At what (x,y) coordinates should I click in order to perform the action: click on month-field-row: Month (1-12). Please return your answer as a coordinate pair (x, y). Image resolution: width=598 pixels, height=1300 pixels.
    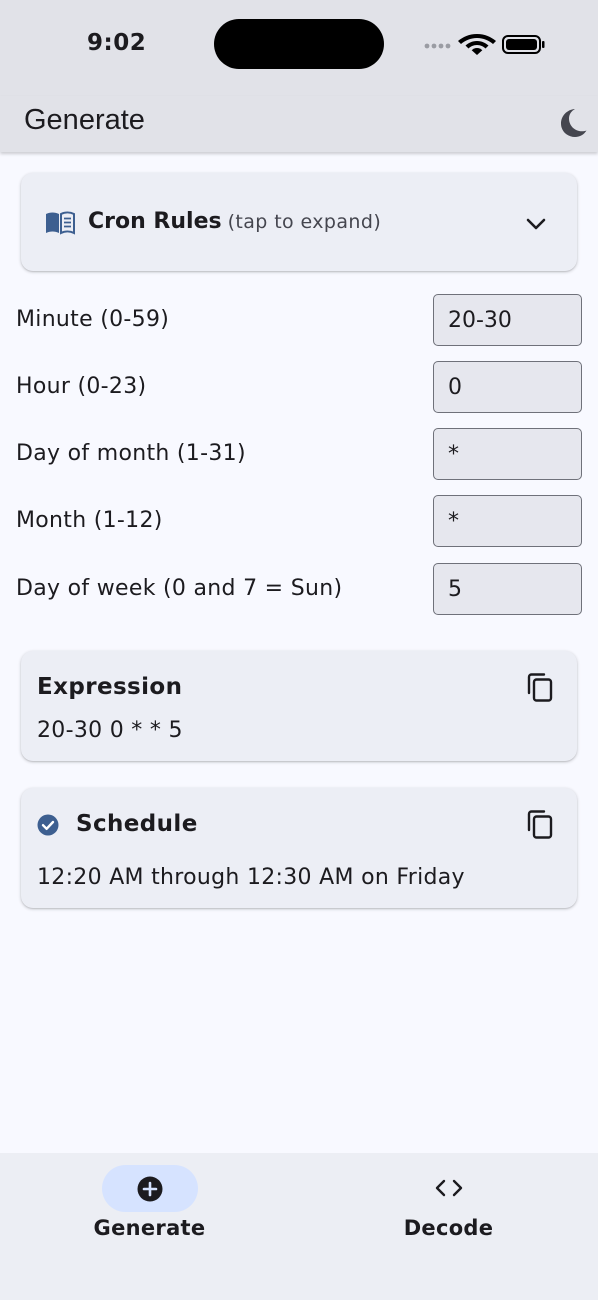
    Looking at the image, I should click on (299, 521).